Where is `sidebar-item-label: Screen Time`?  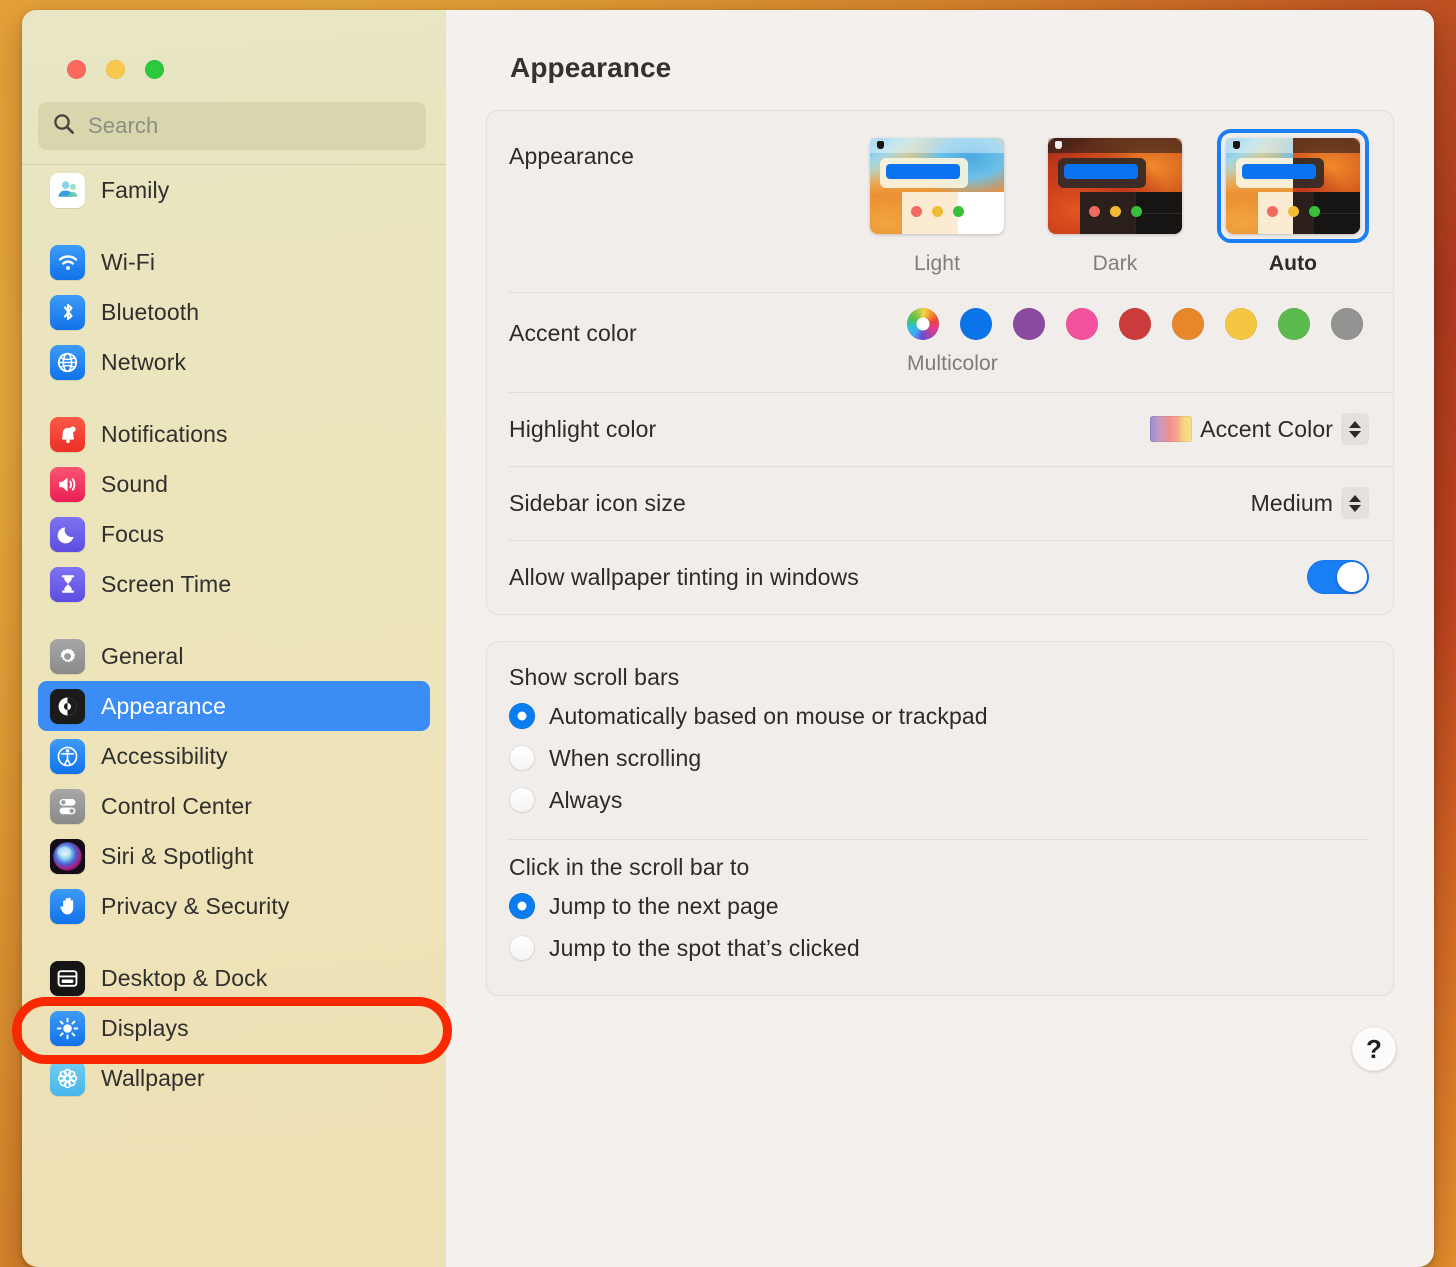 sidebar-item-label: Screen Time is located at coordinates (166, 583).